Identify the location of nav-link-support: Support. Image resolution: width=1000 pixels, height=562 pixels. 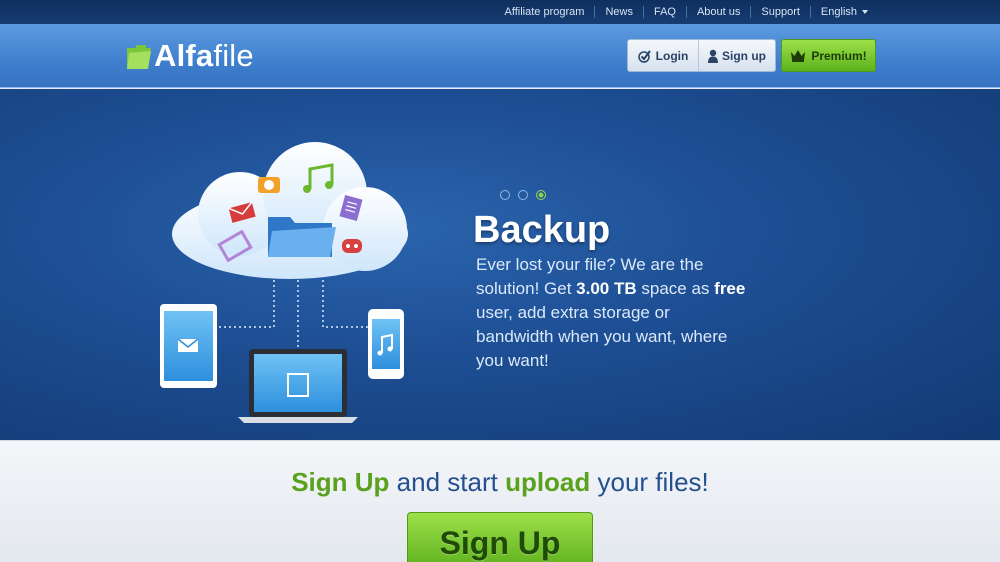
(780, 12).